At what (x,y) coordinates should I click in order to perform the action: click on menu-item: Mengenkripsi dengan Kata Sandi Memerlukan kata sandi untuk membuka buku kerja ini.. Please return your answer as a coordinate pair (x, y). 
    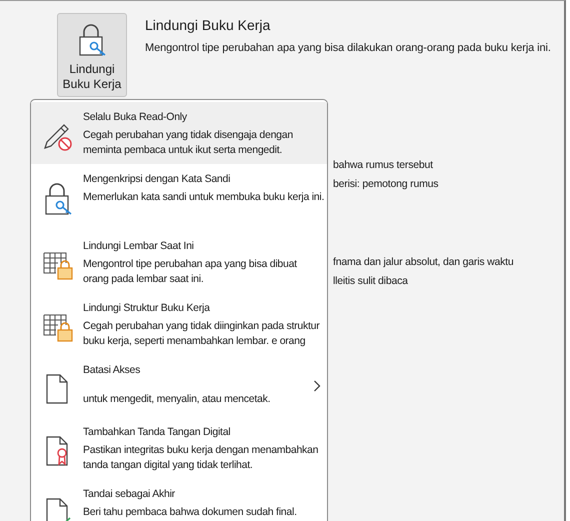
    Looking at the image, I should click on (179, 197).